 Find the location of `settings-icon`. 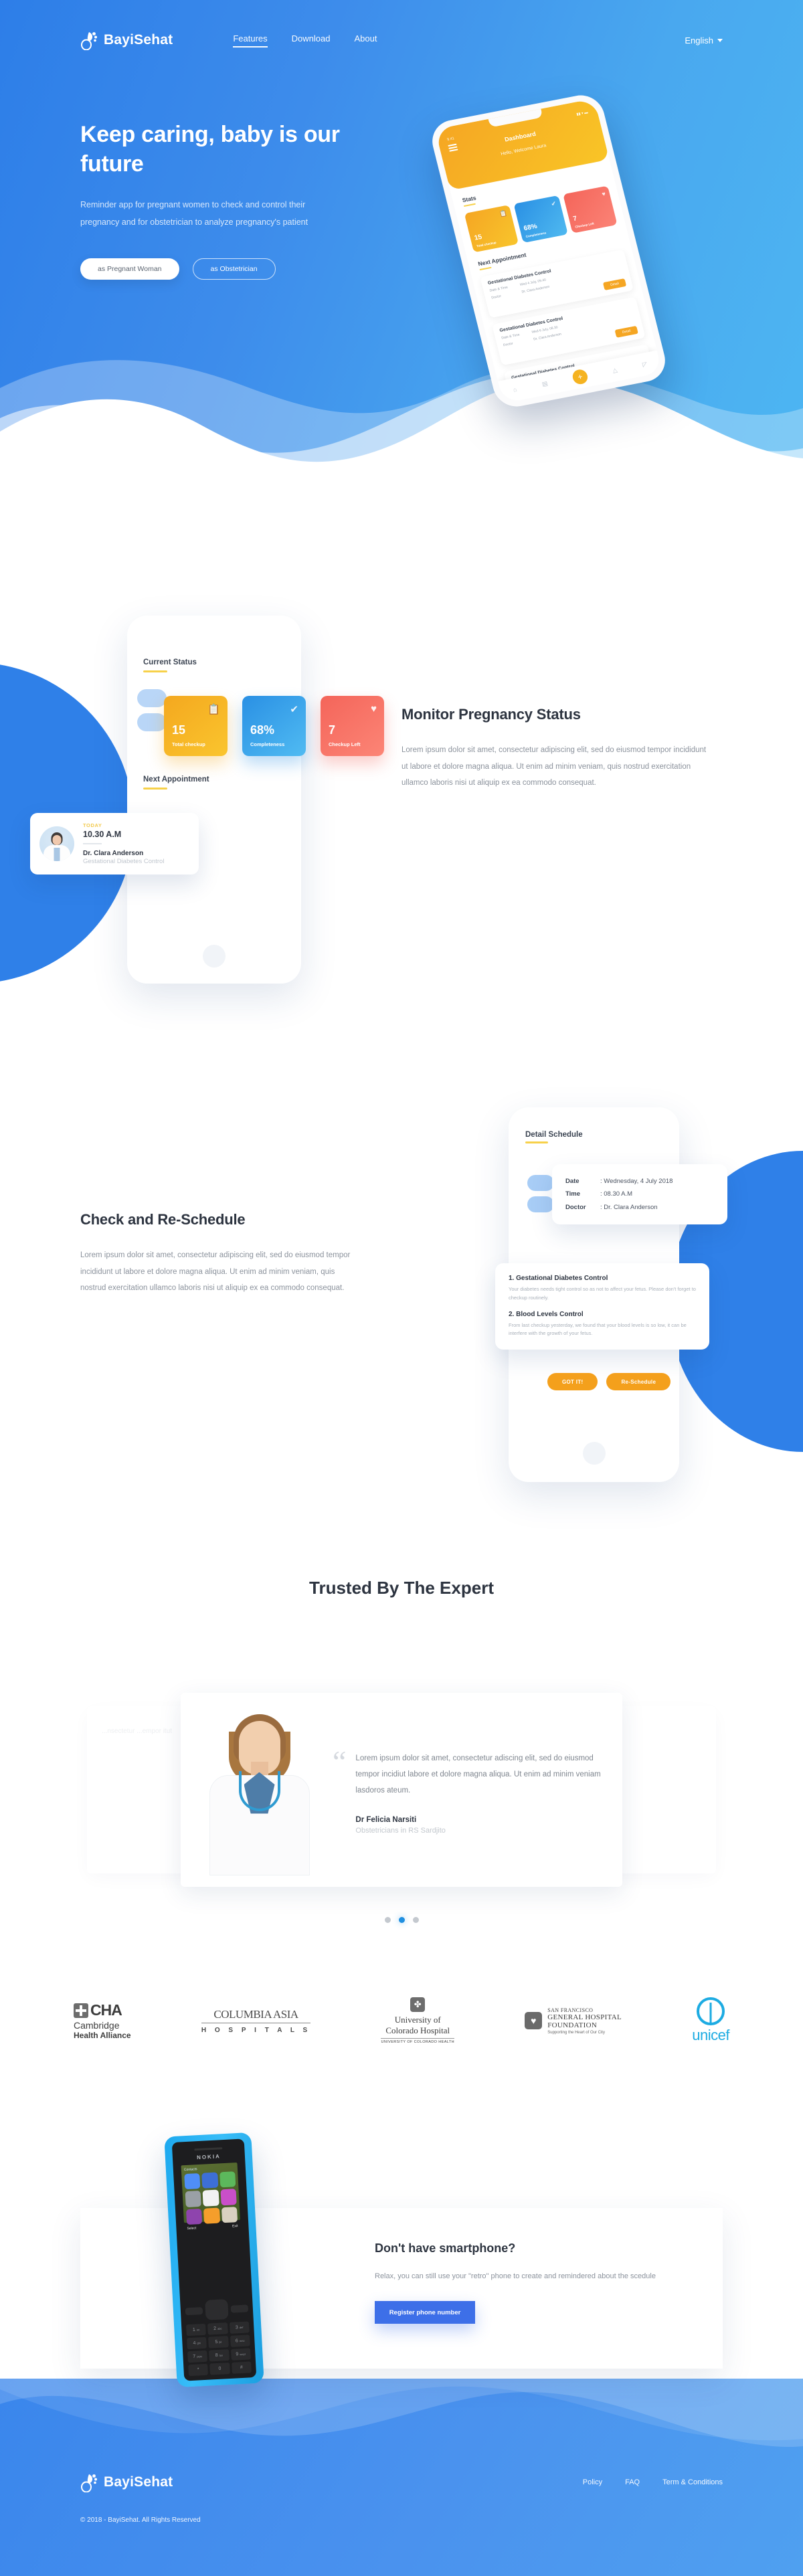

settings-icon is located at coordinates (193, 2199).